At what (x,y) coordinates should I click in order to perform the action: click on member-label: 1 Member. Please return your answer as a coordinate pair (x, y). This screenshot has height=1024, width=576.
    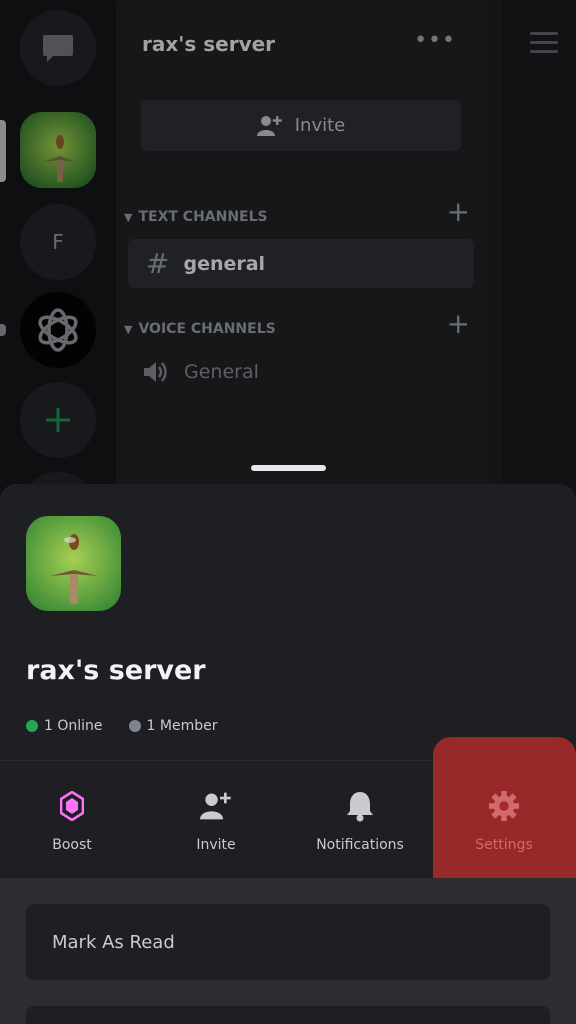
    Looking at the image, I should click on (182, 726).